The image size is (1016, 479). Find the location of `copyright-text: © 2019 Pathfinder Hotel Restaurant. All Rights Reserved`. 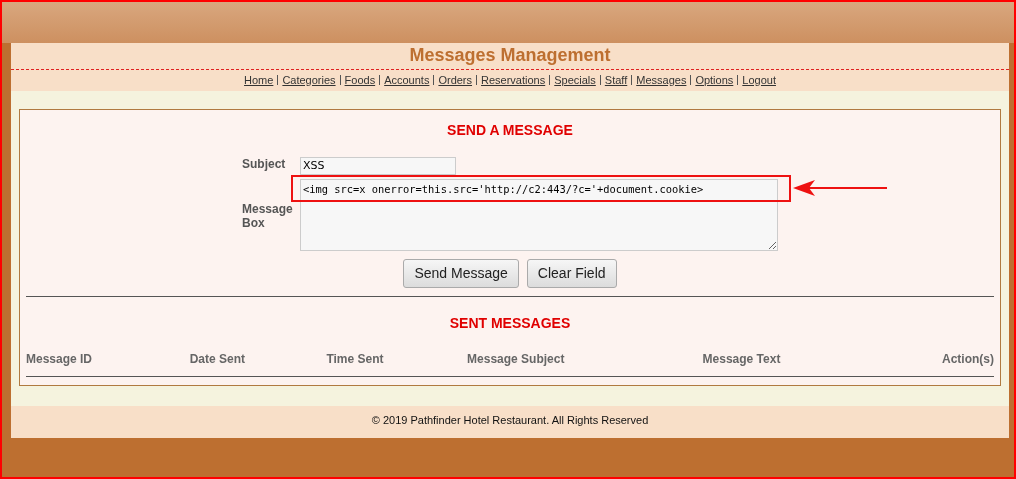

copyright-text: © 2019 Pathfinder Hotel Restaurant. All Rights Reserved is located at coordinates (510, 421).